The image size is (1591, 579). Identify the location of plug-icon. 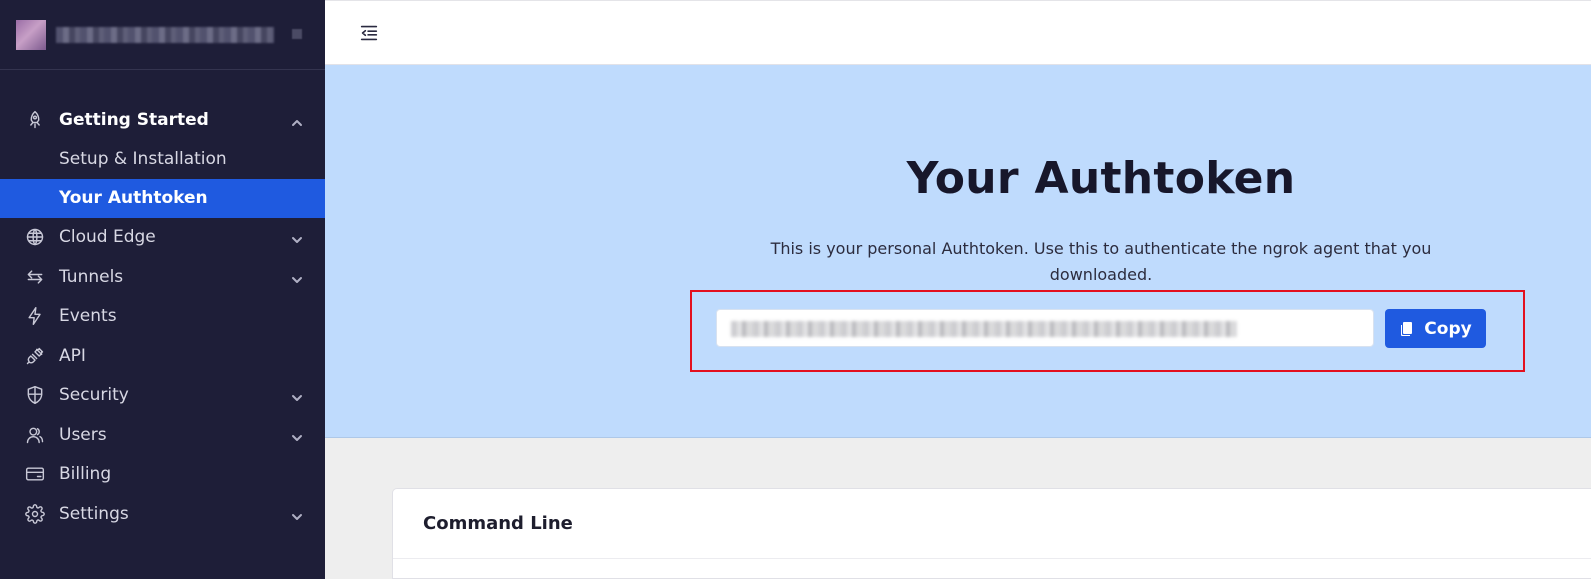
(35, 356).